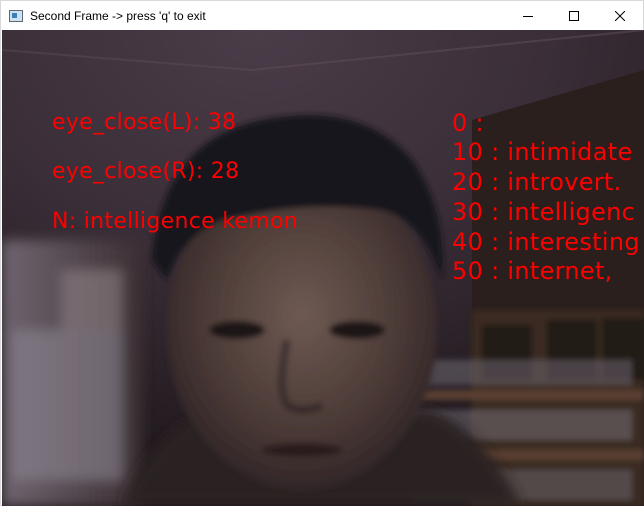 The image size is (644, 506). I want to click on suggestion-item: 0 :, so click(468, 123).